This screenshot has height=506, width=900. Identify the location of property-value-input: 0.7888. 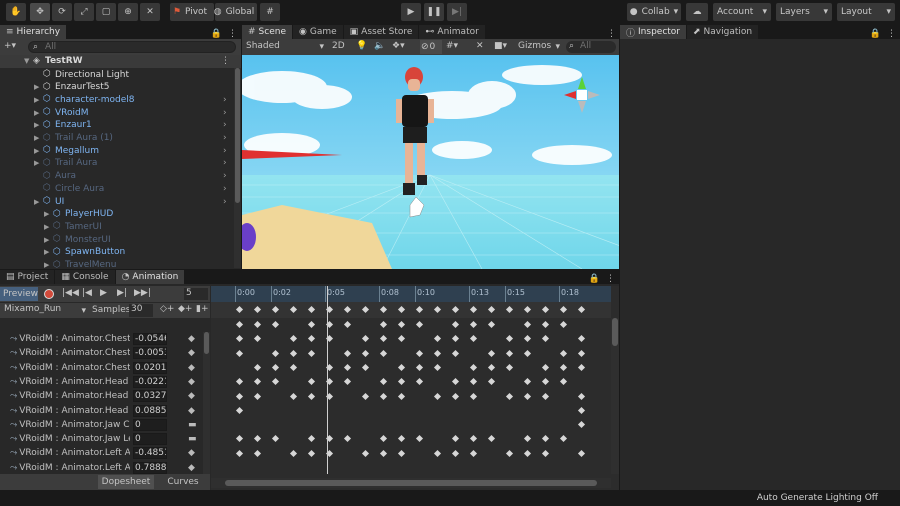
(150, 467).